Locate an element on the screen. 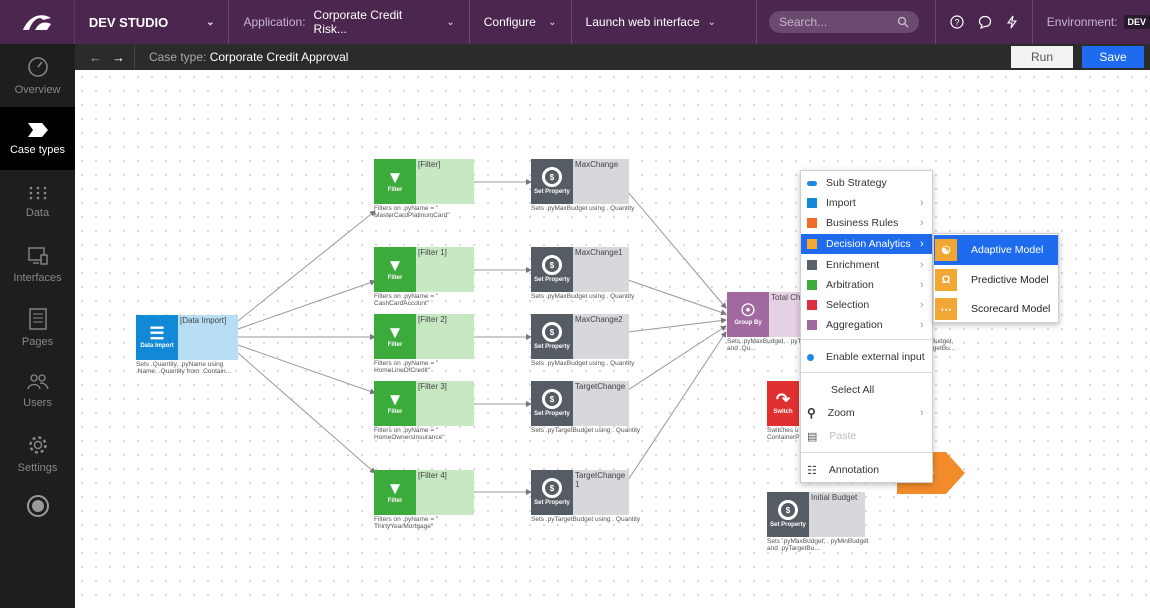  back-arrow-icon: ← is located at coordinates (95, 57).